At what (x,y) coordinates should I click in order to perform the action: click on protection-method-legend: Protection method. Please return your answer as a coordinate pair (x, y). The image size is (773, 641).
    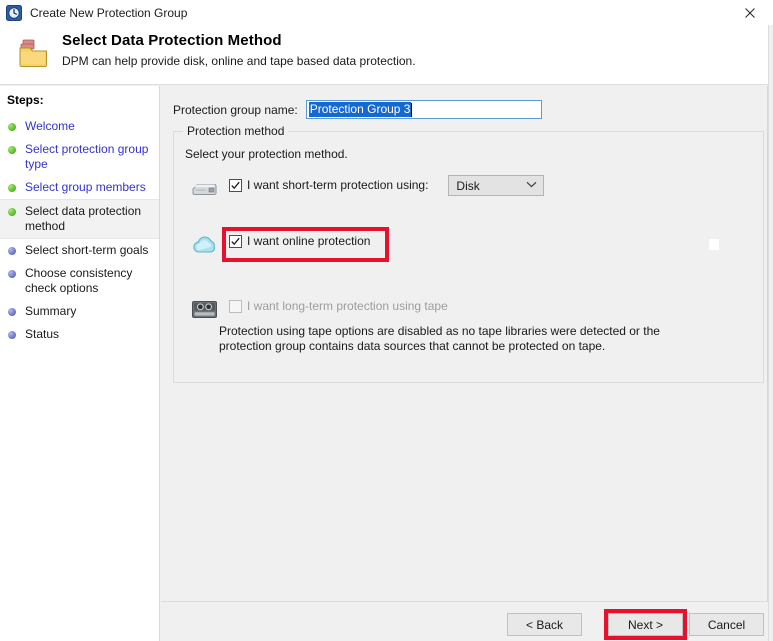
    Looking at the image, I should click on (236, 131).